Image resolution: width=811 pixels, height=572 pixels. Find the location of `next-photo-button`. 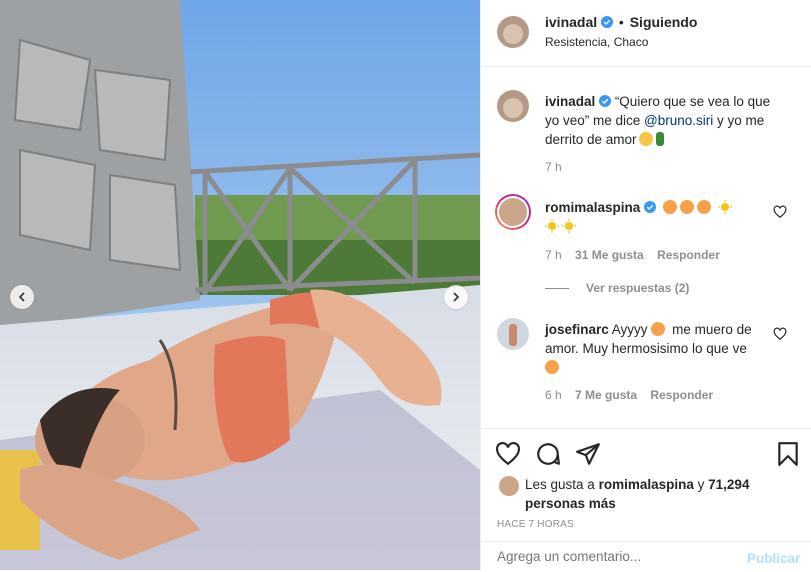

next-photo-button is located at coordinates (456, 297).